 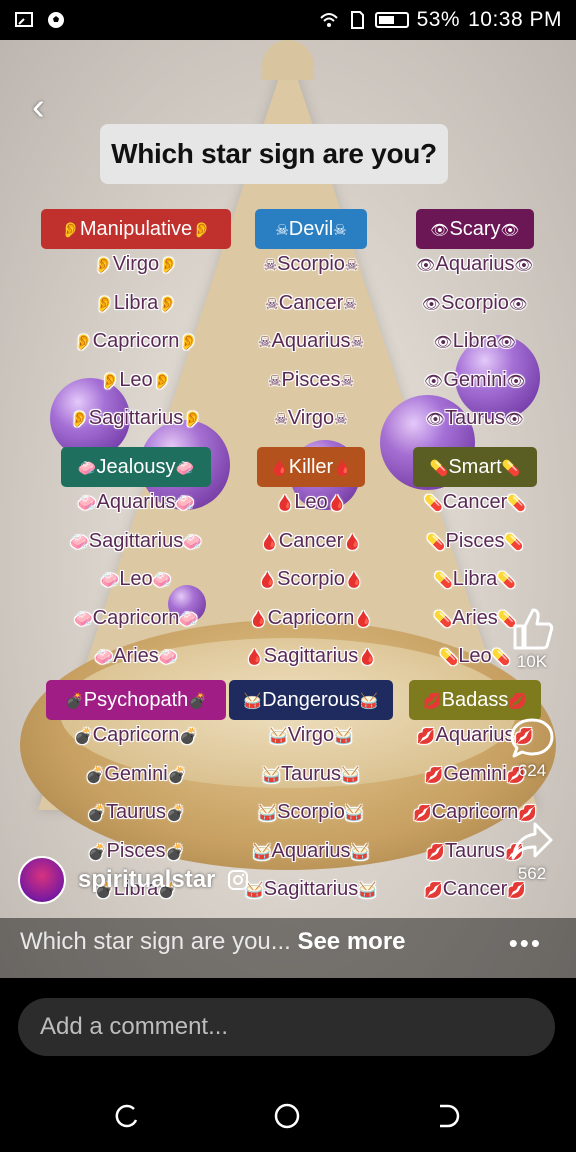 What do you see at coordinates (391, 20) in the screenshot?
I see `battery-icon` at bounding box center [391, 20].